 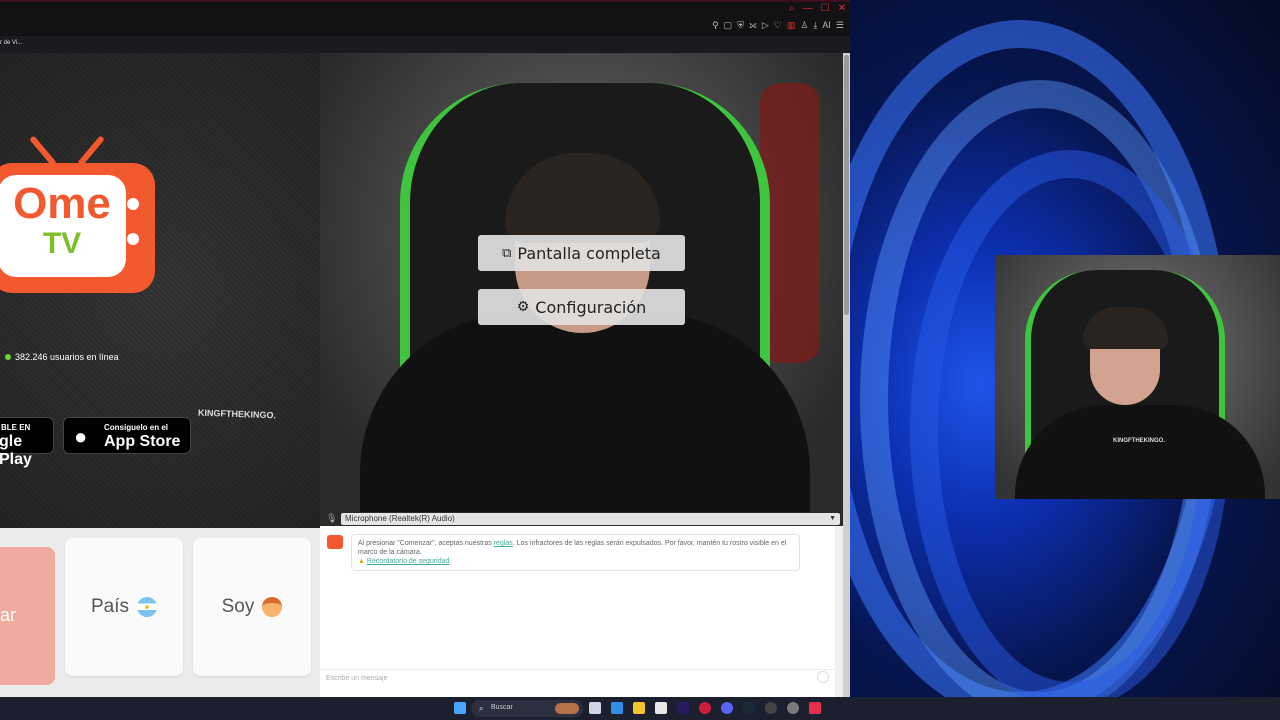 I want to click on taskbar-search-label: Buscar, so click(x=502, y=707).